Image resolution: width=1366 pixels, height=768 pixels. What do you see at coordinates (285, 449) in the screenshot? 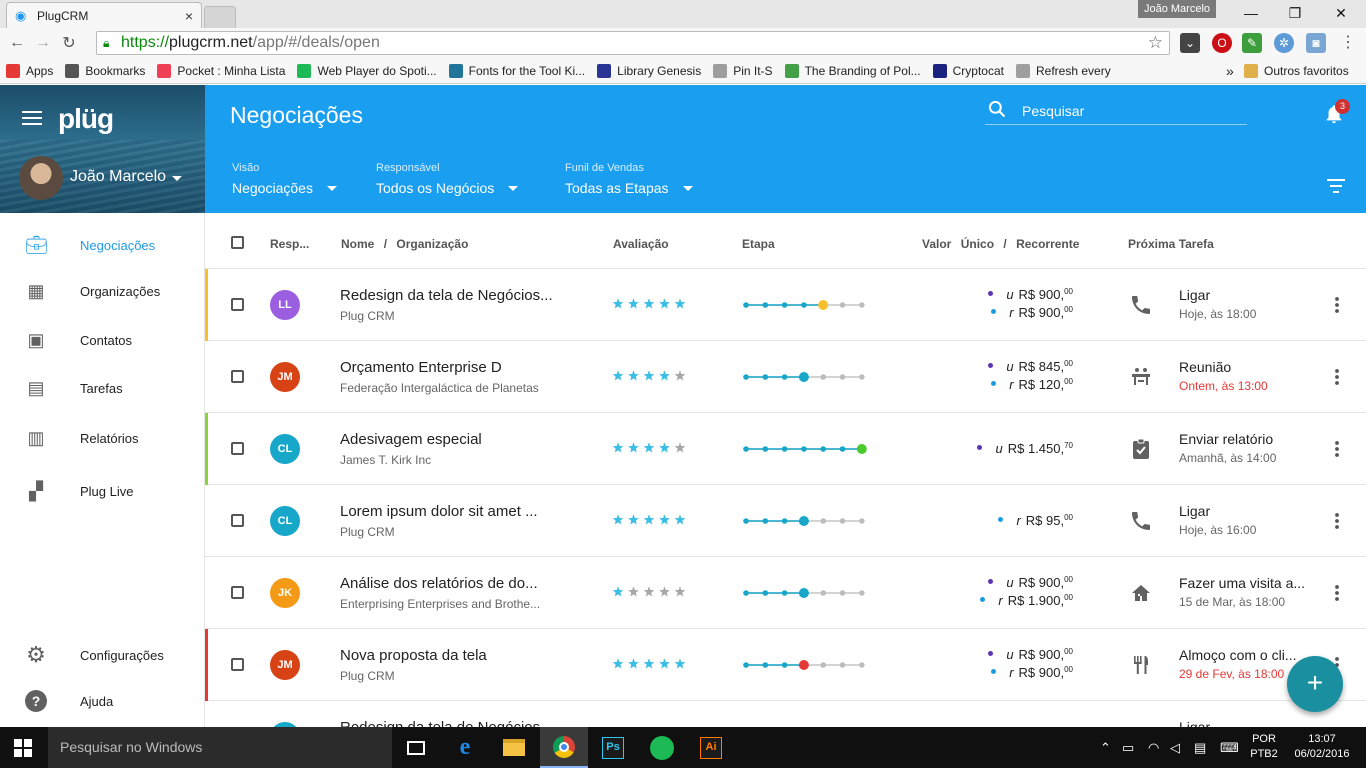
I see `avatar: CL` at bounding box center [285, 449].